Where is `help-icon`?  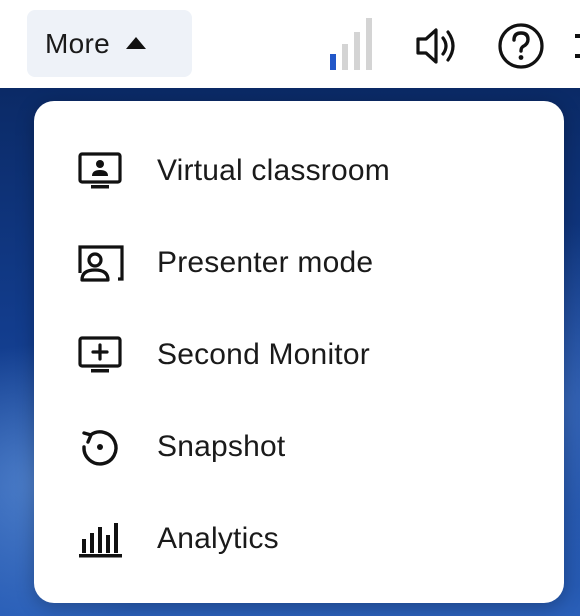 help-icon is located at coordinates (521, 46).